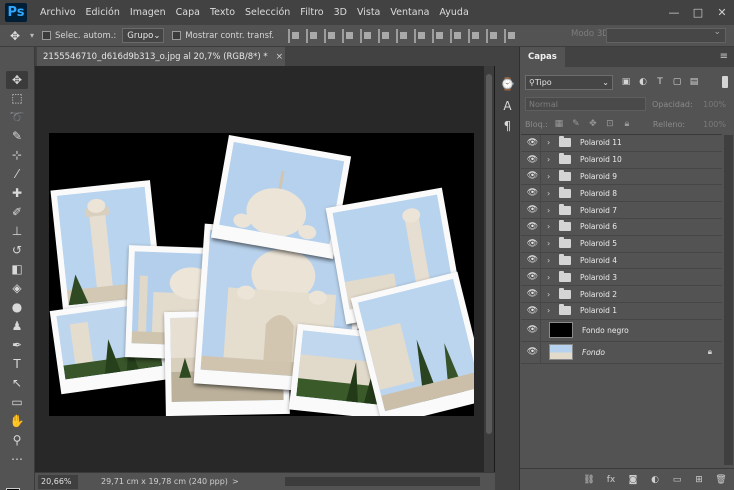 Image resolution: width=734 pixels, height=490 pixels. Describe the element at coordinates (576, 124) in the screenshot. I see `lock-pixels-icon: ✎` at that location.